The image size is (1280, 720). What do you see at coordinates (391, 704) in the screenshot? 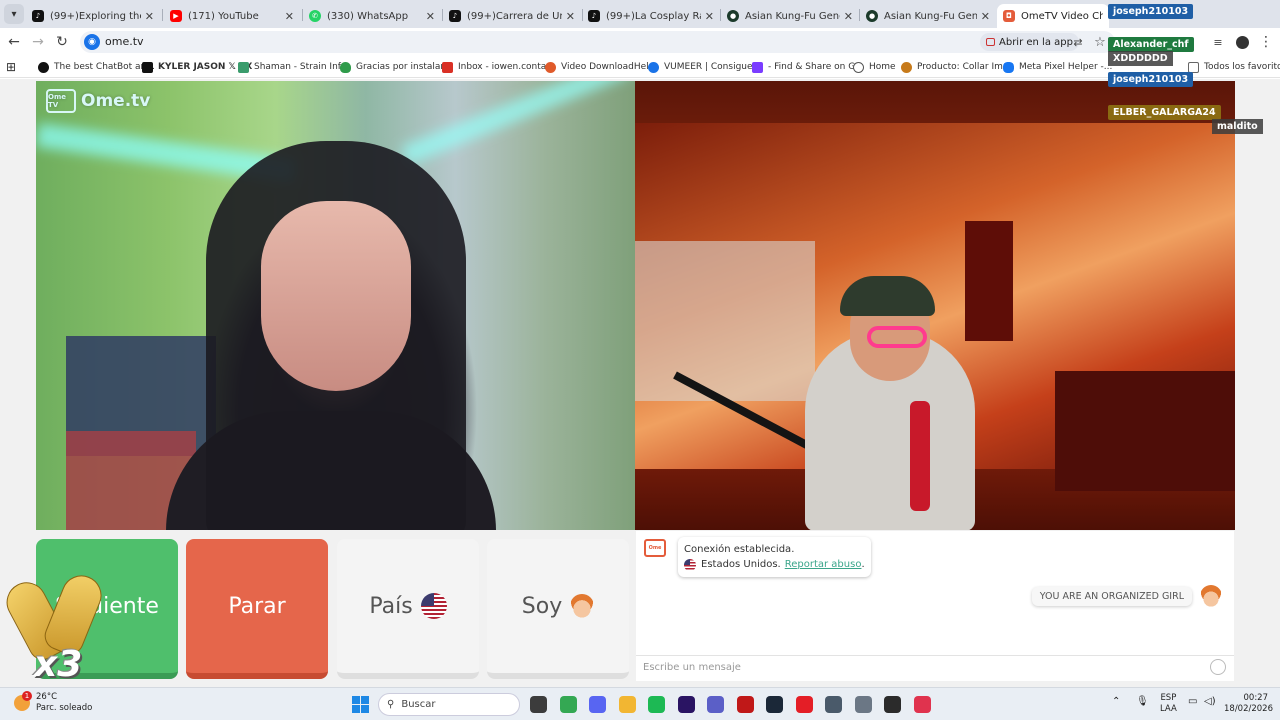
I see `search-icon: ⚲` at bounding box center [391, 704].